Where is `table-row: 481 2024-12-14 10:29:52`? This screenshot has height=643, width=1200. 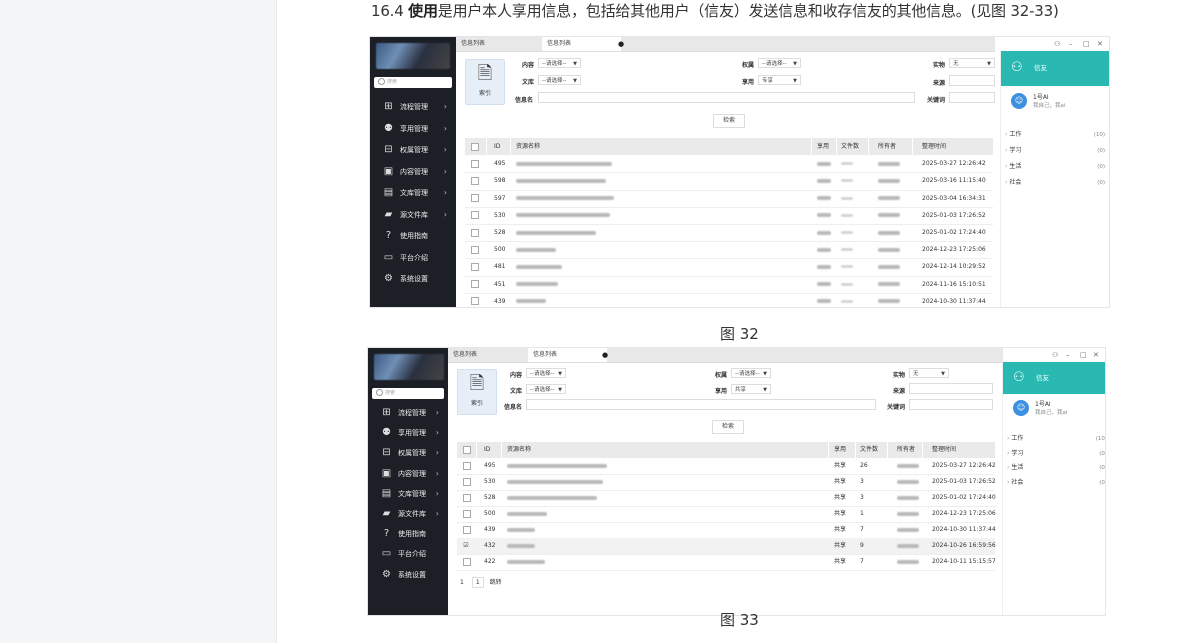
table-row: 481 2024-12-14 10:29:52 is located at coordinates (729, 267).